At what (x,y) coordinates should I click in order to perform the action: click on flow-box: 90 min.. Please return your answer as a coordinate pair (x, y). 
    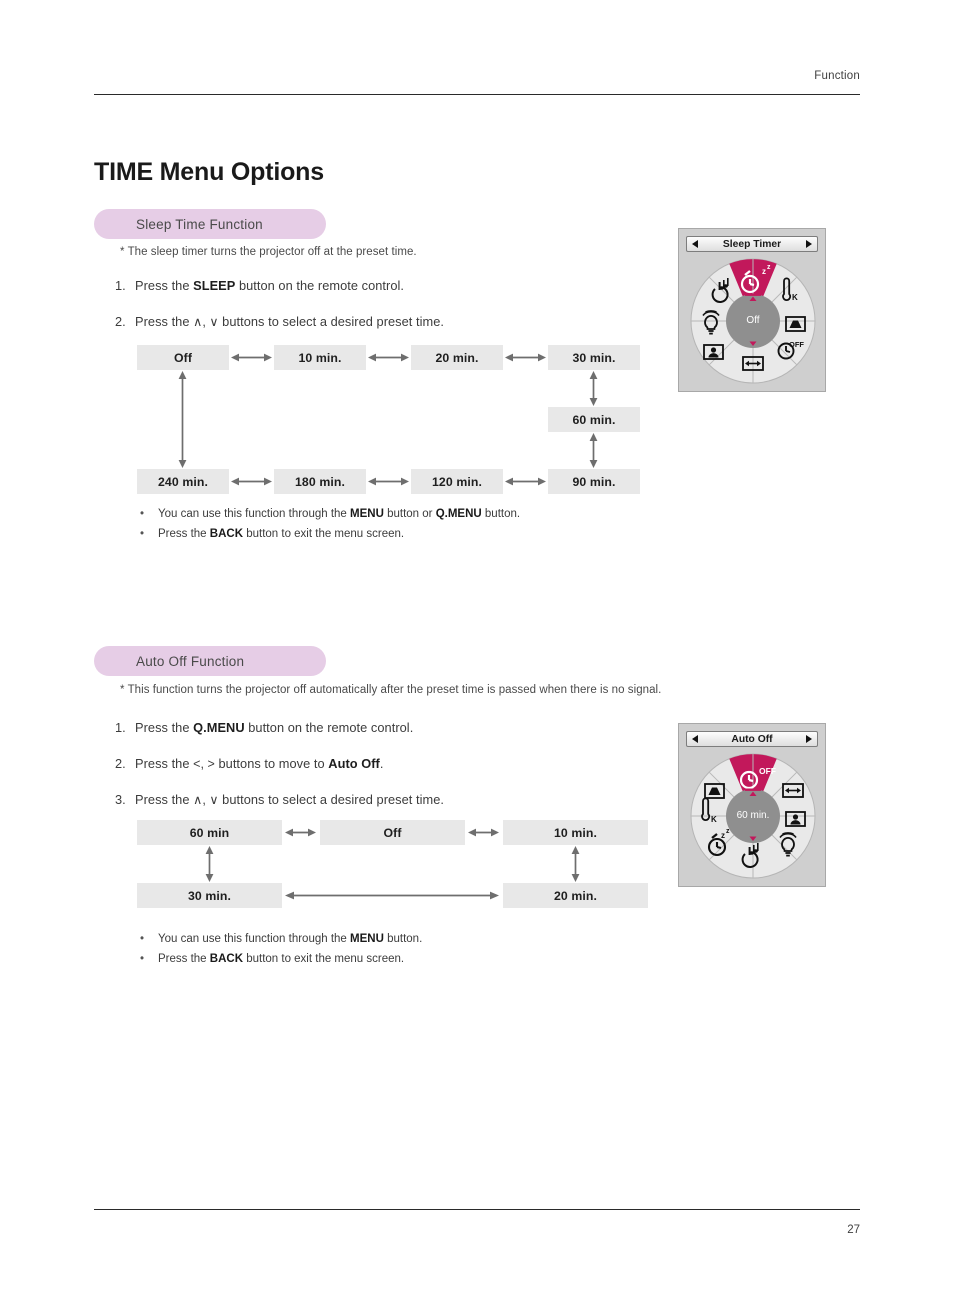
    Looking at the image, I should click on (594, 481).